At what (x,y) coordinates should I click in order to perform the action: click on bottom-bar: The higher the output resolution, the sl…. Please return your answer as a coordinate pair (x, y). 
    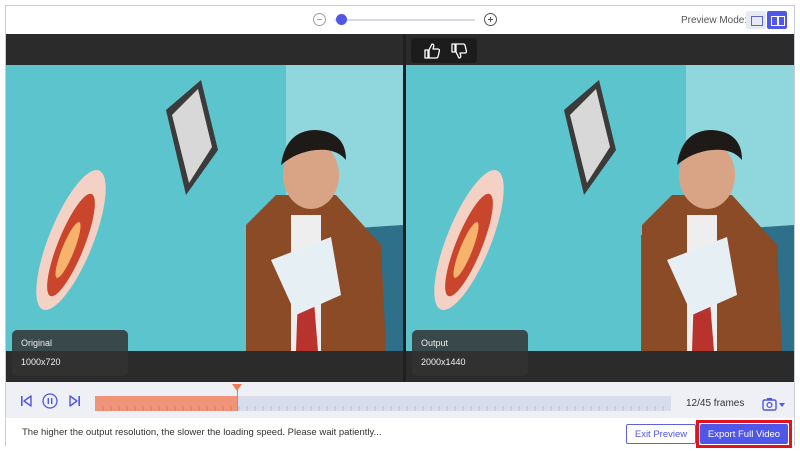
    Looking at the image, I should click on (400, 433).